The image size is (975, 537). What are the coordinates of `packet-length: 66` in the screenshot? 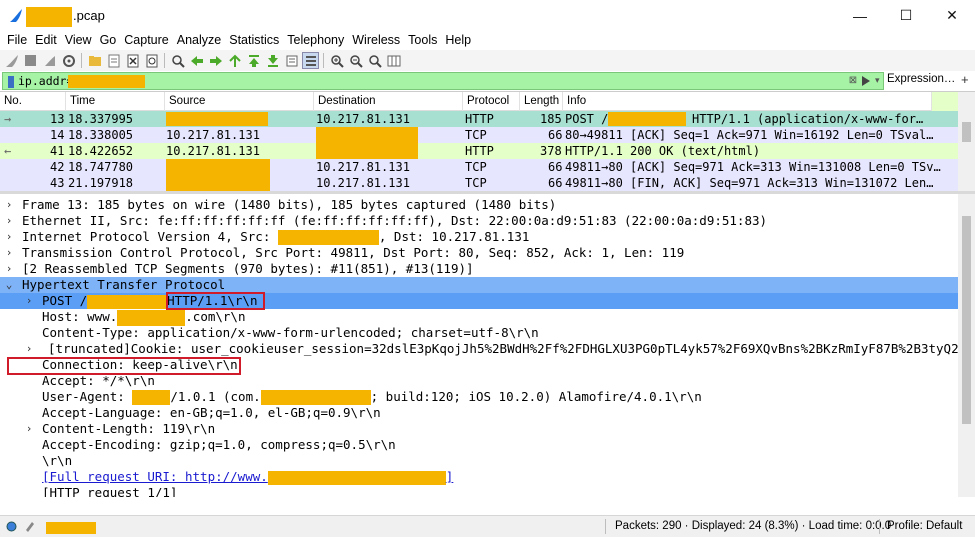 It's located at (555, 135).